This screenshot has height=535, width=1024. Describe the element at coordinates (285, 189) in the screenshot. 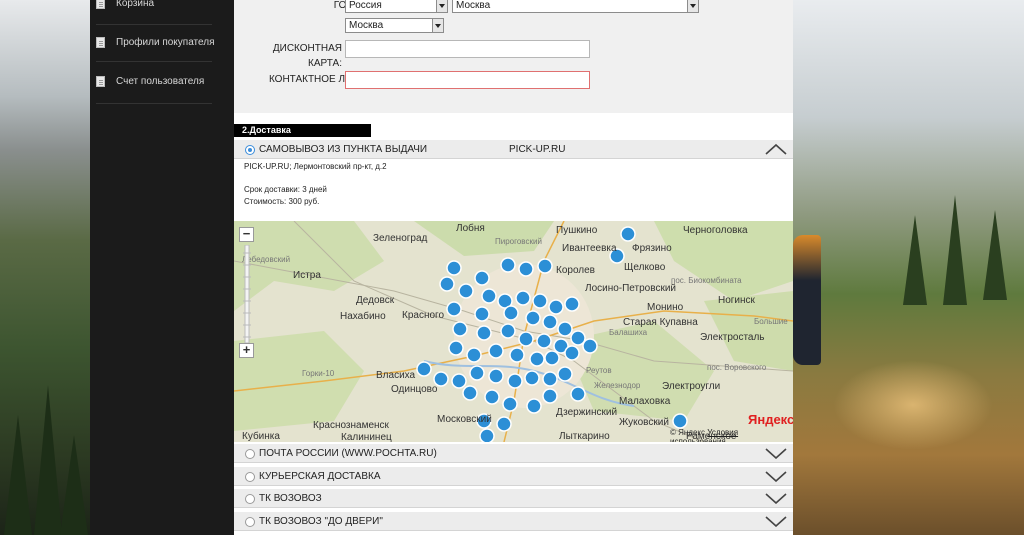

I see `delivery-term: Срок доставки: 3 дней` at that location.